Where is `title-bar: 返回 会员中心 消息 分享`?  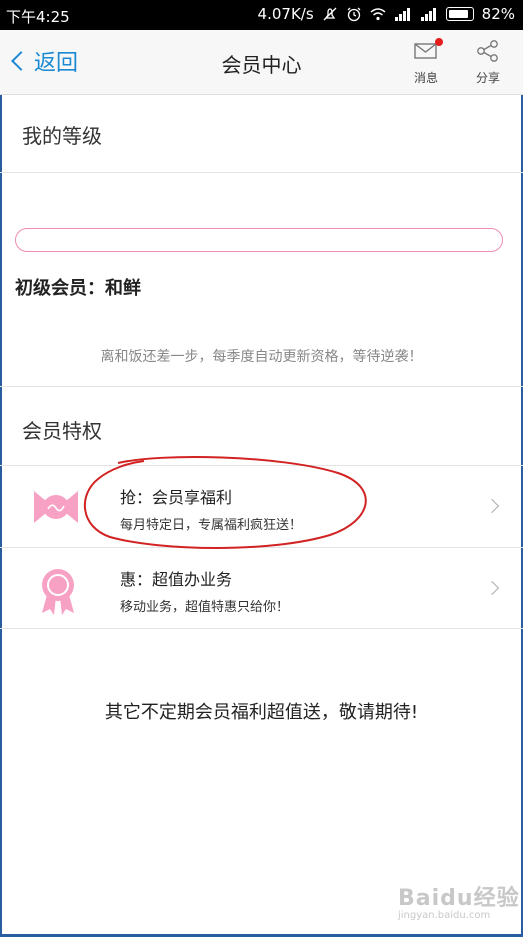
title-bar: 返回 会员中心 消息 分享 is located at coordinates (261, 62).